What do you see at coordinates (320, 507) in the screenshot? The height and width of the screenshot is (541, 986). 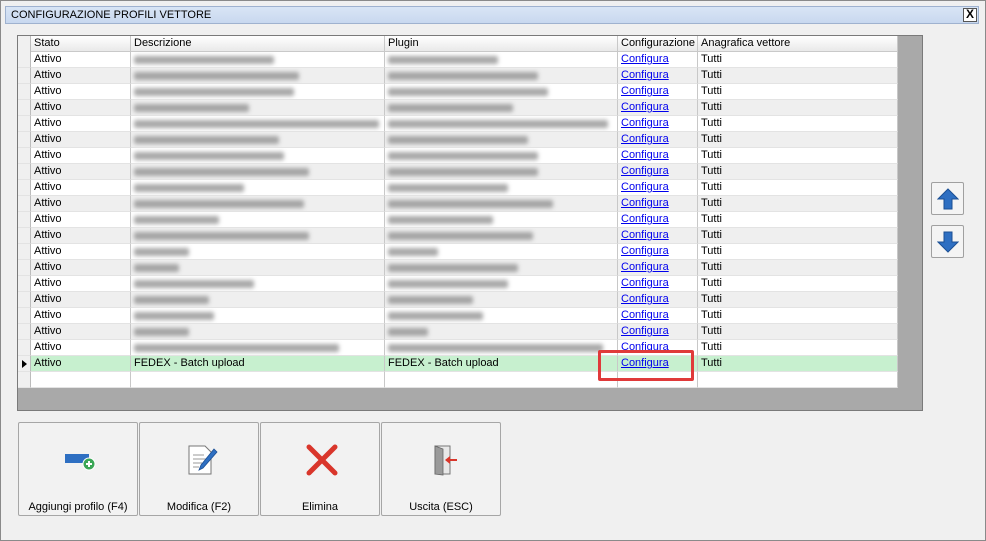 I see `delete-label: Elimina` at bounding box center [320, 507].